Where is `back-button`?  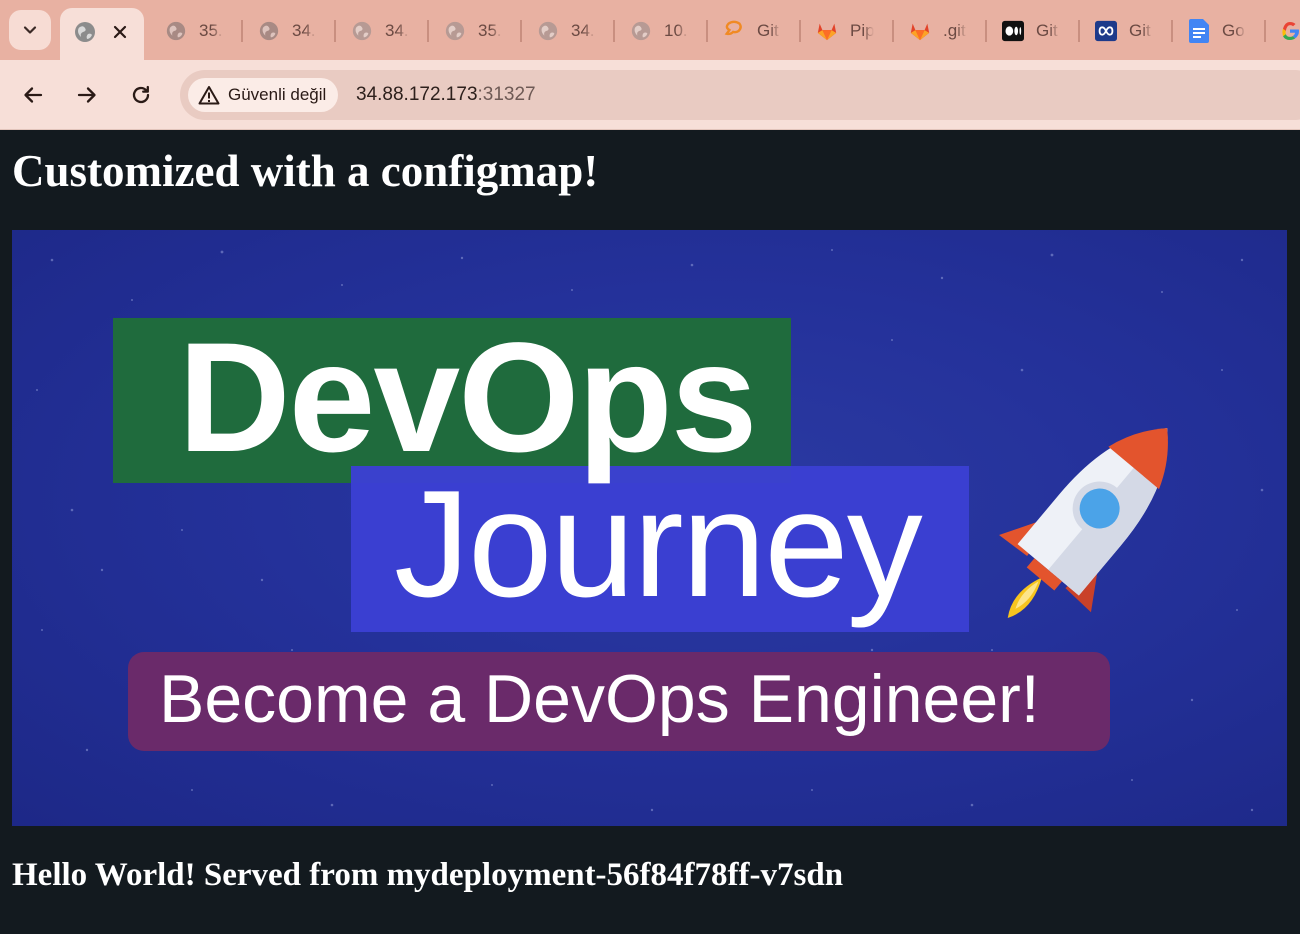
back-button is located at coordinates (33, 95).